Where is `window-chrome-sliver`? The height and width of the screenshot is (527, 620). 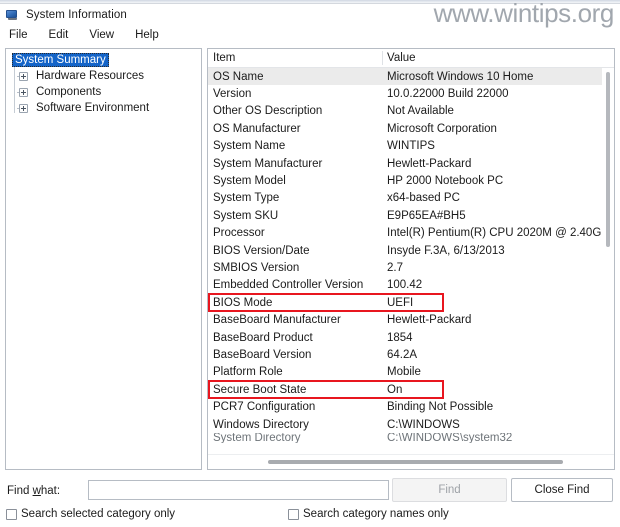 window-chrome-sliver is located at coordinates (310, 2).